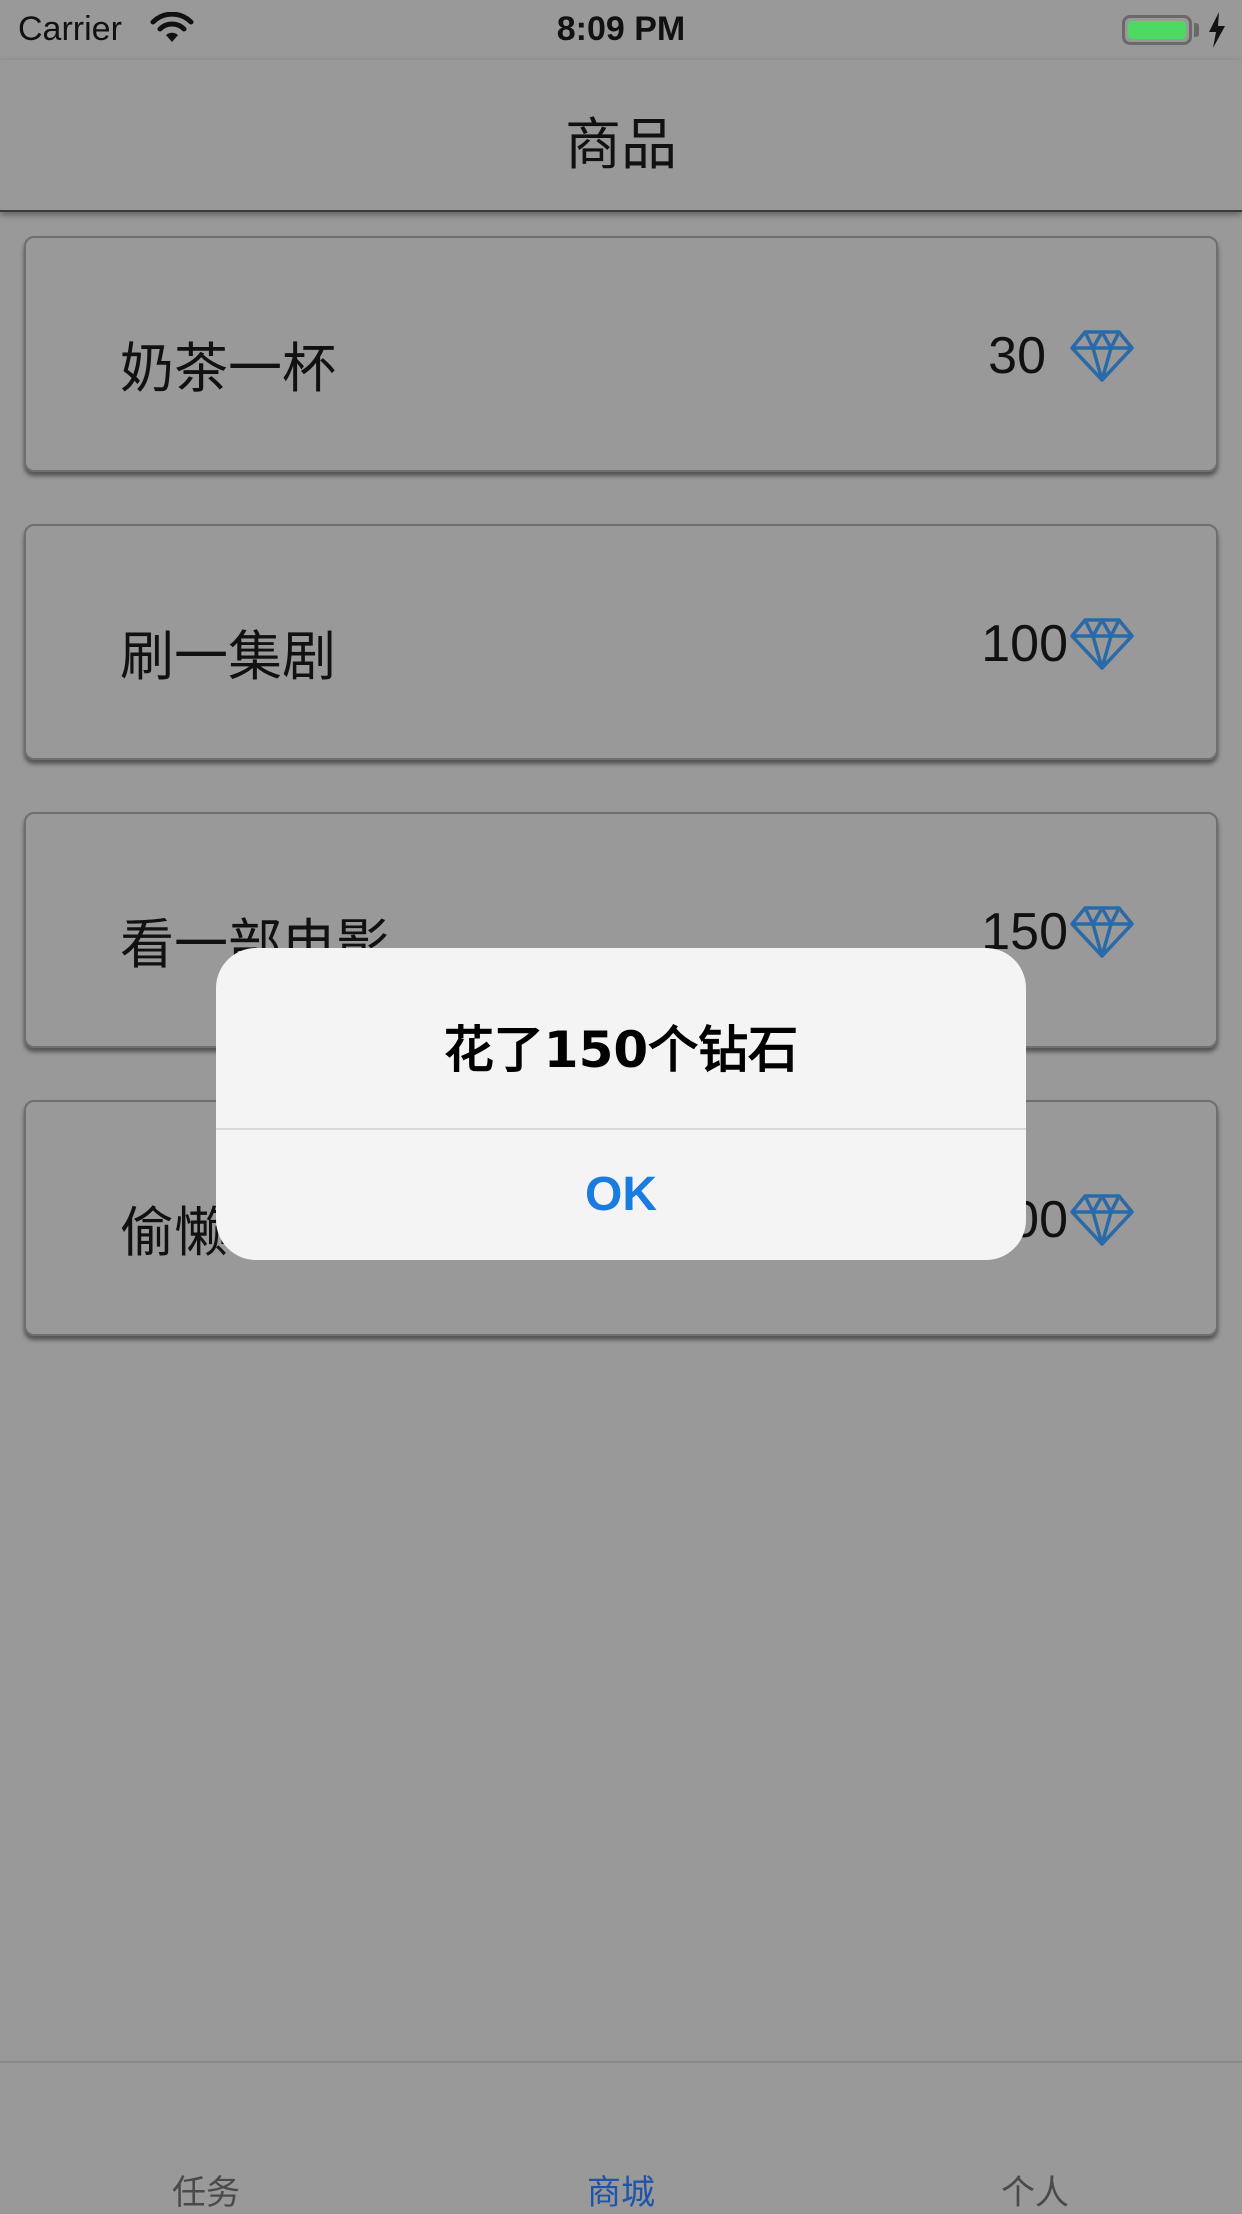  What do you see at coordinates (206, 2189) in the screenshot?
I see `tab-tasks: 任务` at bounding box center [206, 2189].